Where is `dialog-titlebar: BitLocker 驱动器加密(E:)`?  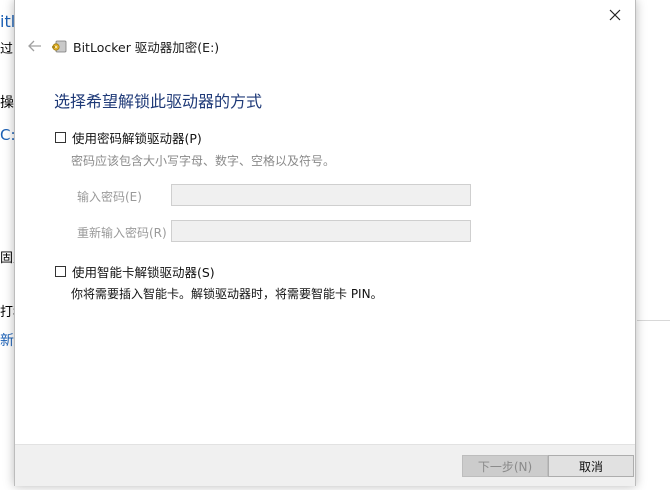
dialog-titlebar: BitLocker 驱动器加密(E:) is located at coordinates (122, 46).